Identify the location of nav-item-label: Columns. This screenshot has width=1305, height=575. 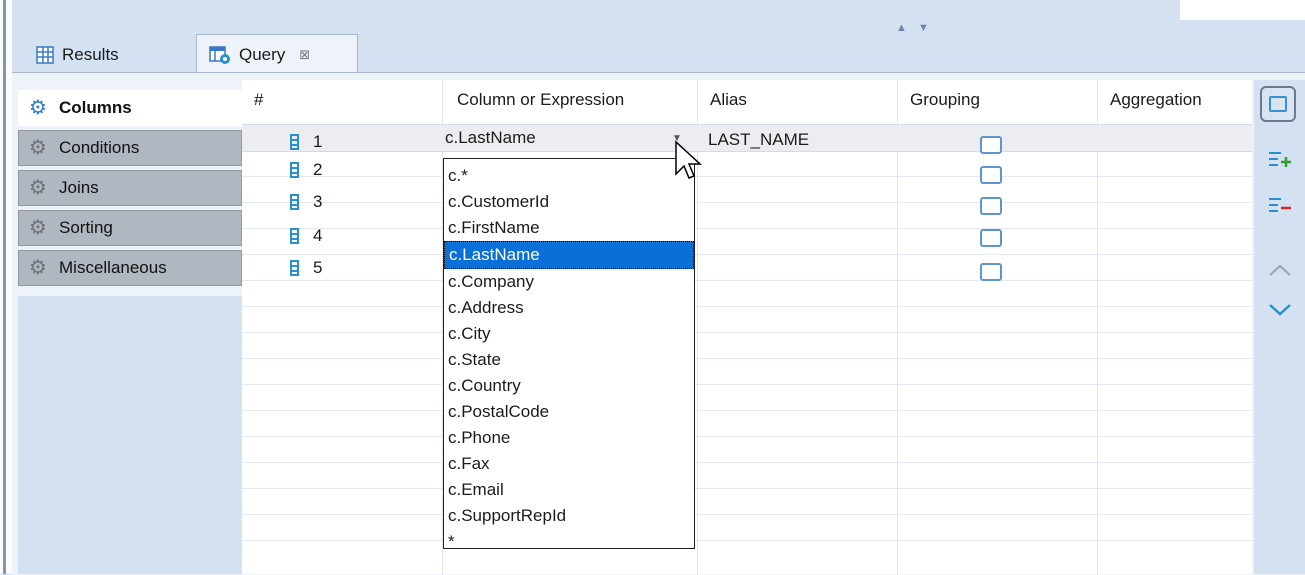
(95, 107).